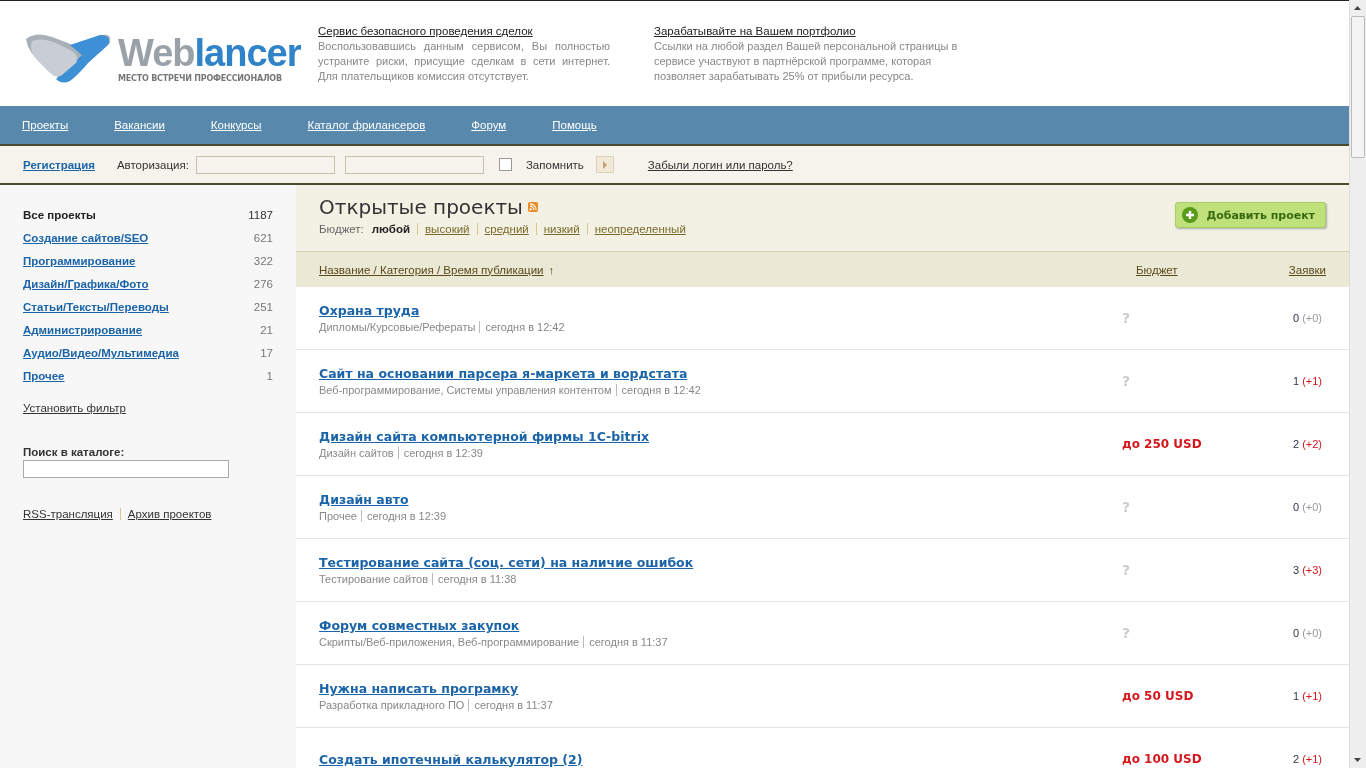 The image size is (1366, 768). Describe the element at coordinates (269, 377) in the screenshot. I see `category-count: 1` at that location.